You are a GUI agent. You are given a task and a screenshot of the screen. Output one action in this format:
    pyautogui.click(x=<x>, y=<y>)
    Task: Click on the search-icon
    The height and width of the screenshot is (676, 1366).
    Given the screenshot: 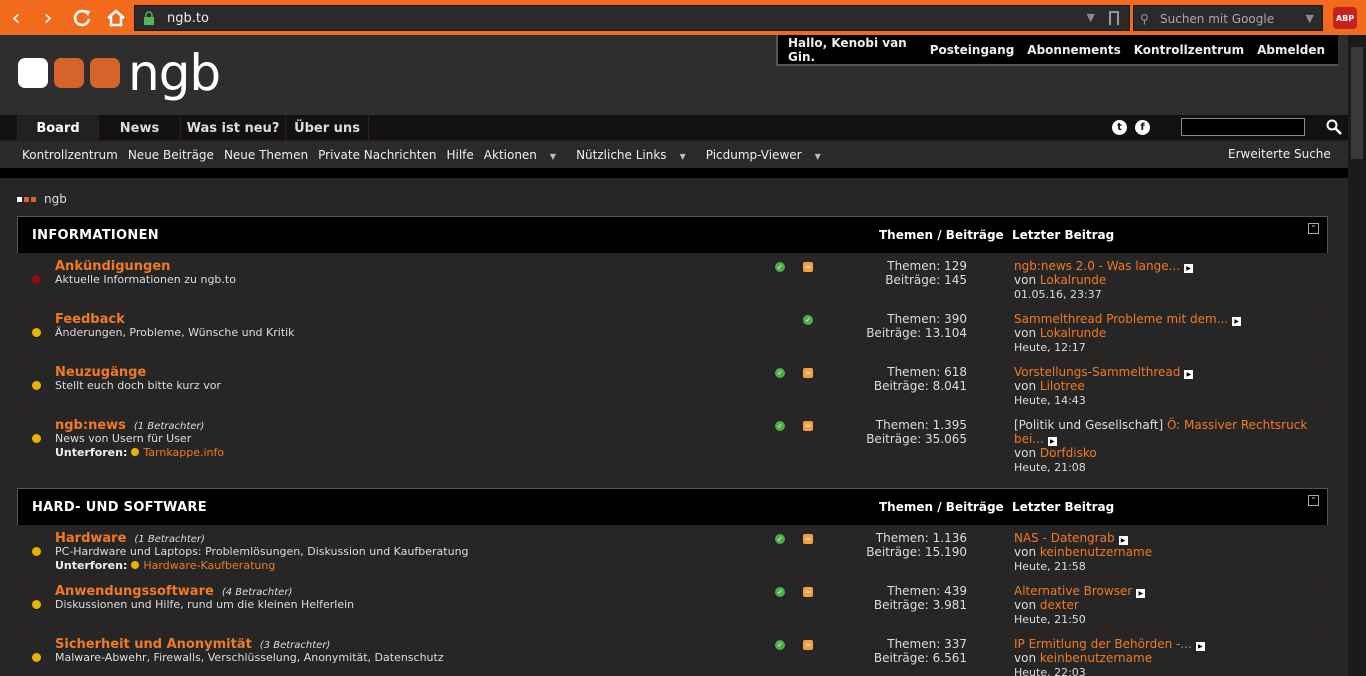 What is the action you would take?
    pyautogui.click(x=1334, y=127)
    